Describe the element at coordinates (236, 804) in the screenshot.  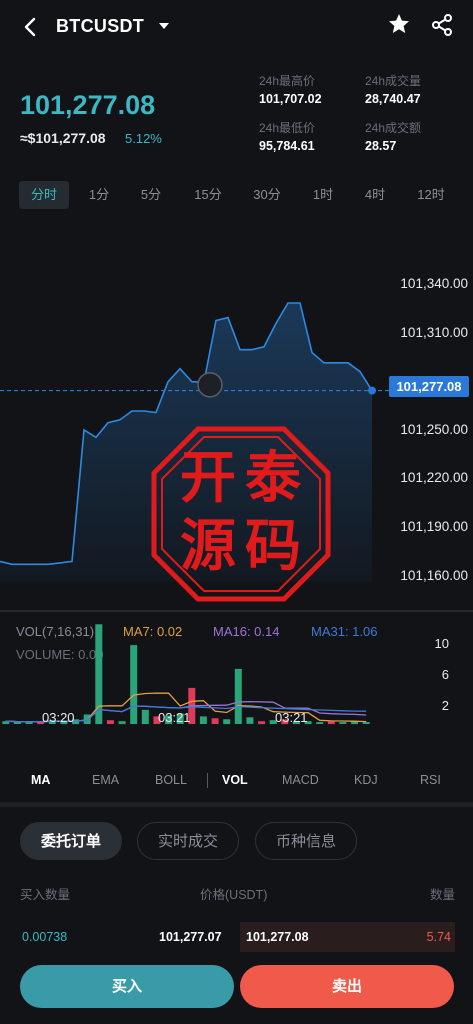
I see `section-divider` at that location.